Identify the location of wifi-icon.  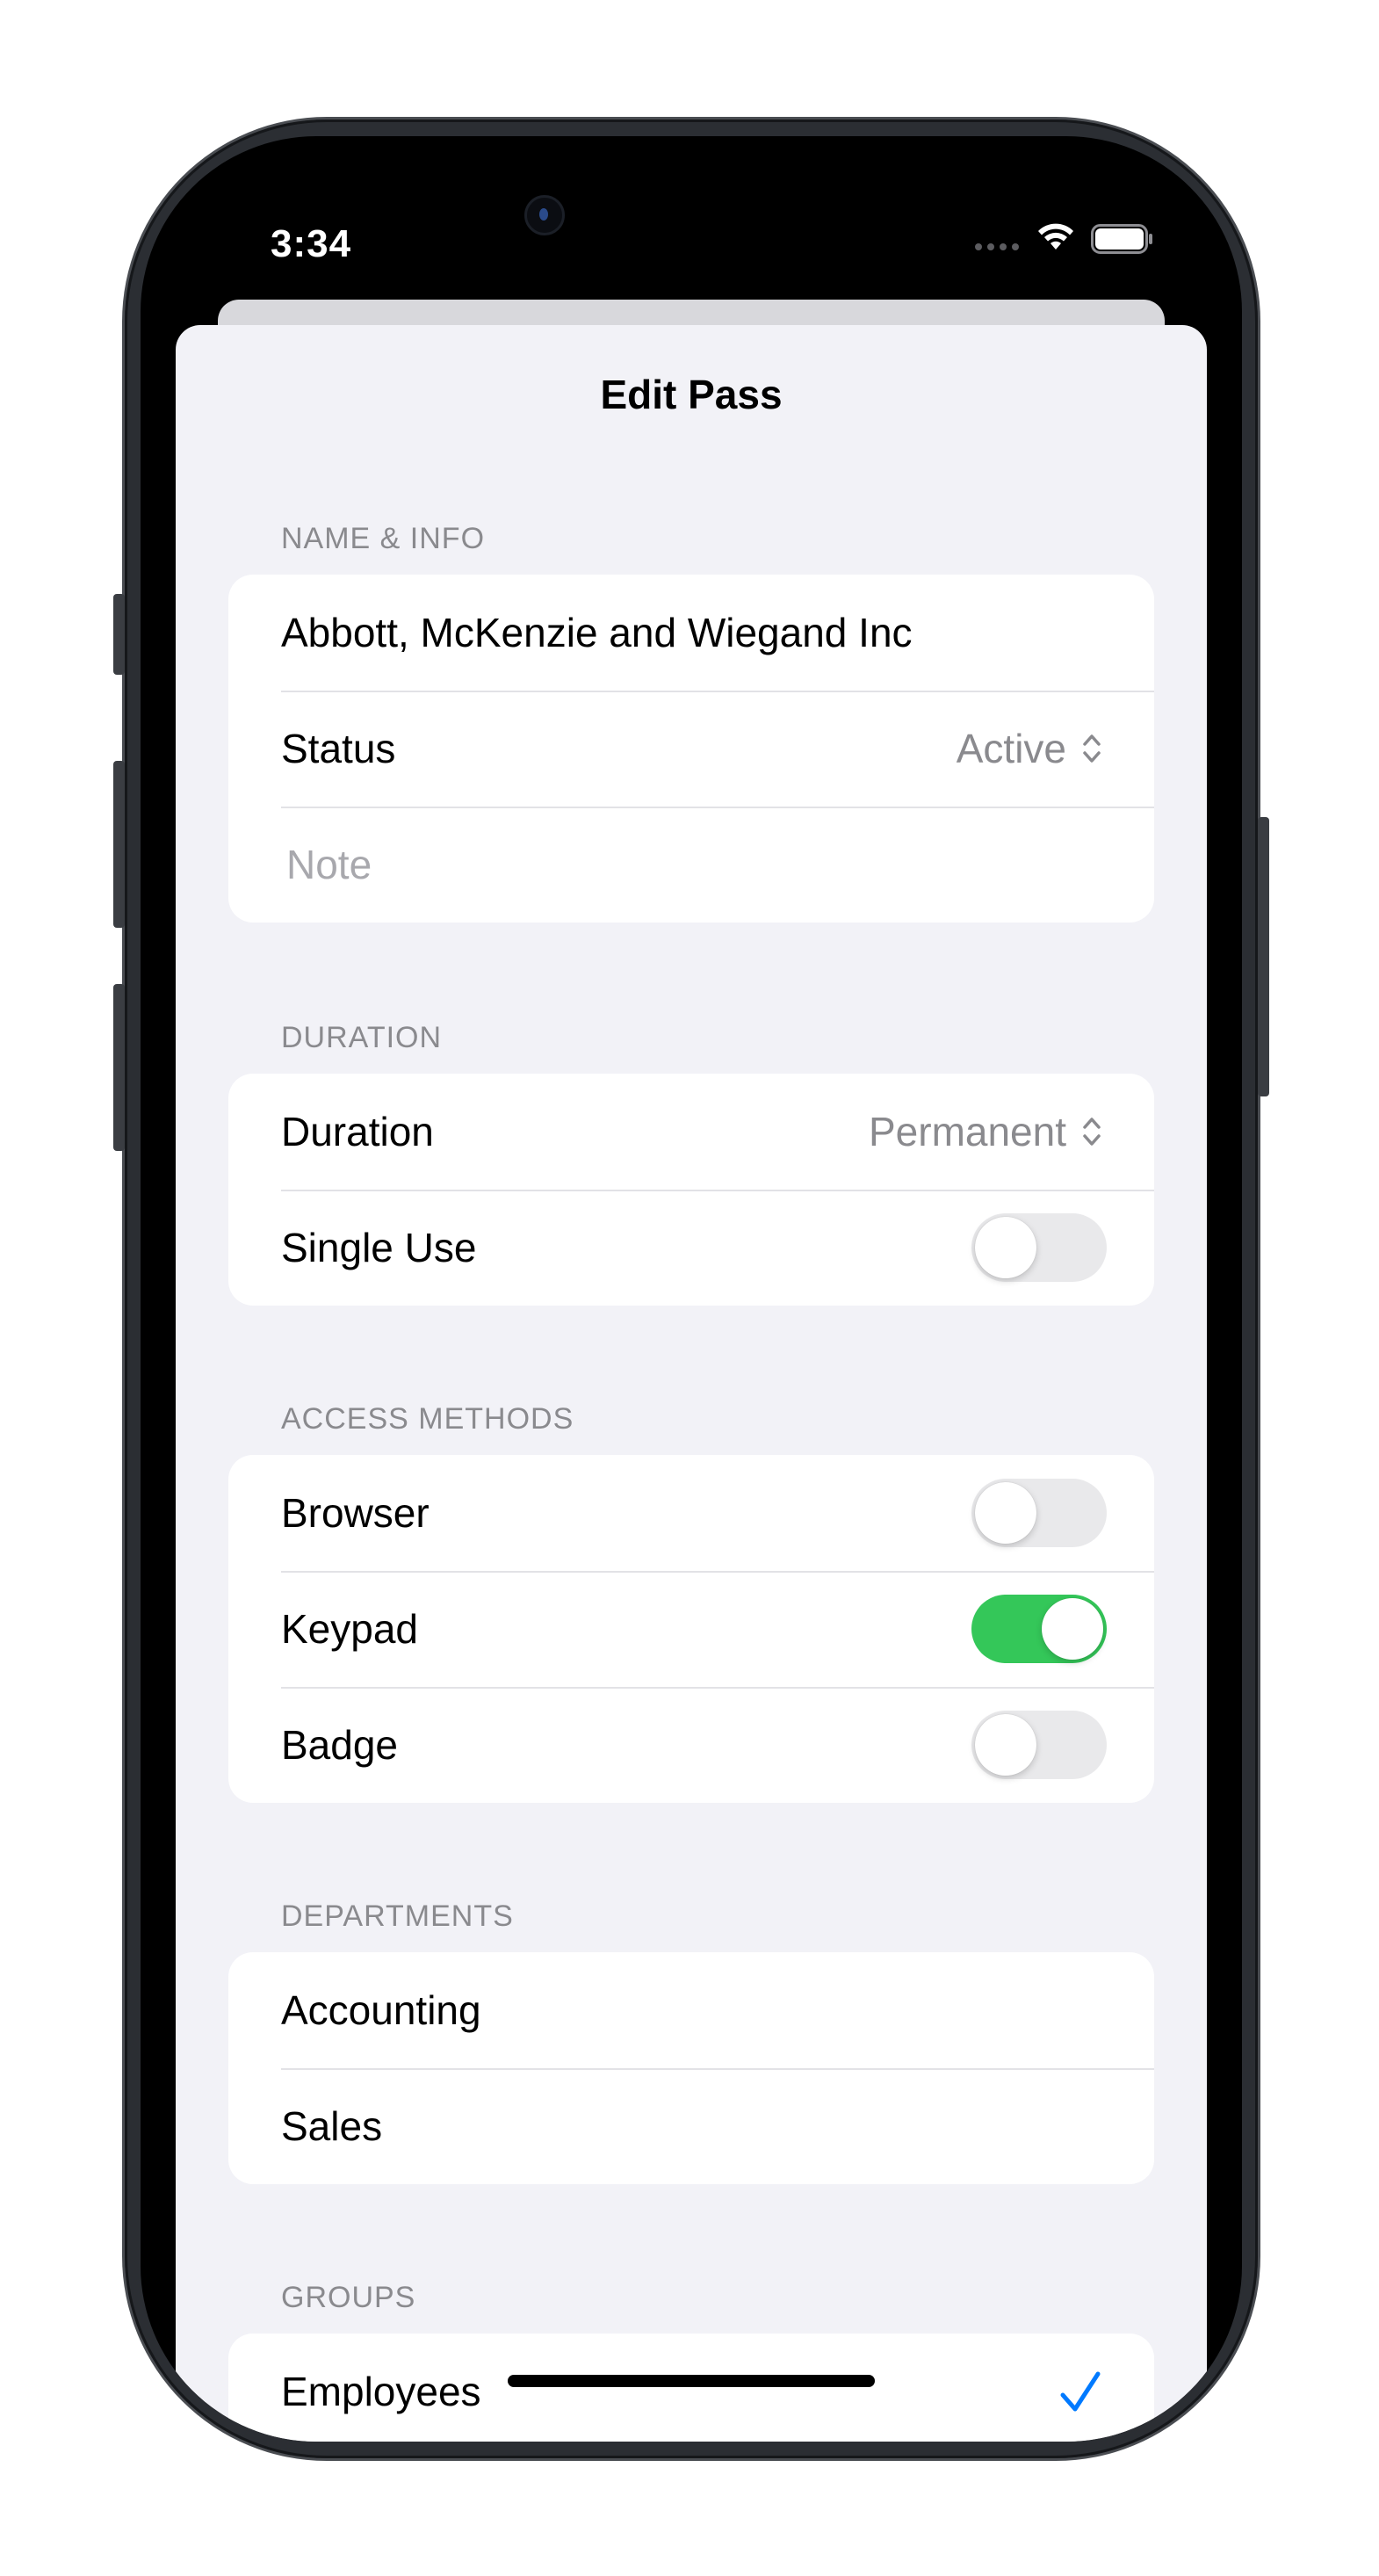
(1055, 236).